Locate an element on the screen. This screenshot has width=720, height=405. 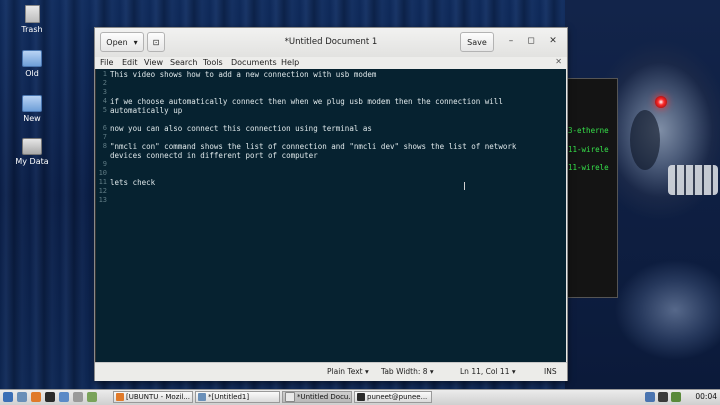
task-untitled1: *[Untitled1] is located at coordinates (237, 397).